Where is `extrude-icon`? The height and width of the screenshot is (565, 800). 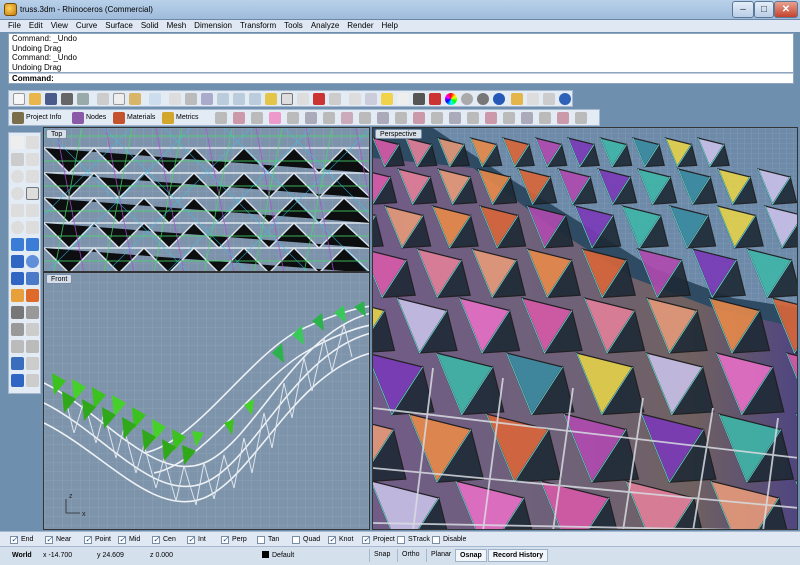
extrude-icon is located at coordinates (17, 278).